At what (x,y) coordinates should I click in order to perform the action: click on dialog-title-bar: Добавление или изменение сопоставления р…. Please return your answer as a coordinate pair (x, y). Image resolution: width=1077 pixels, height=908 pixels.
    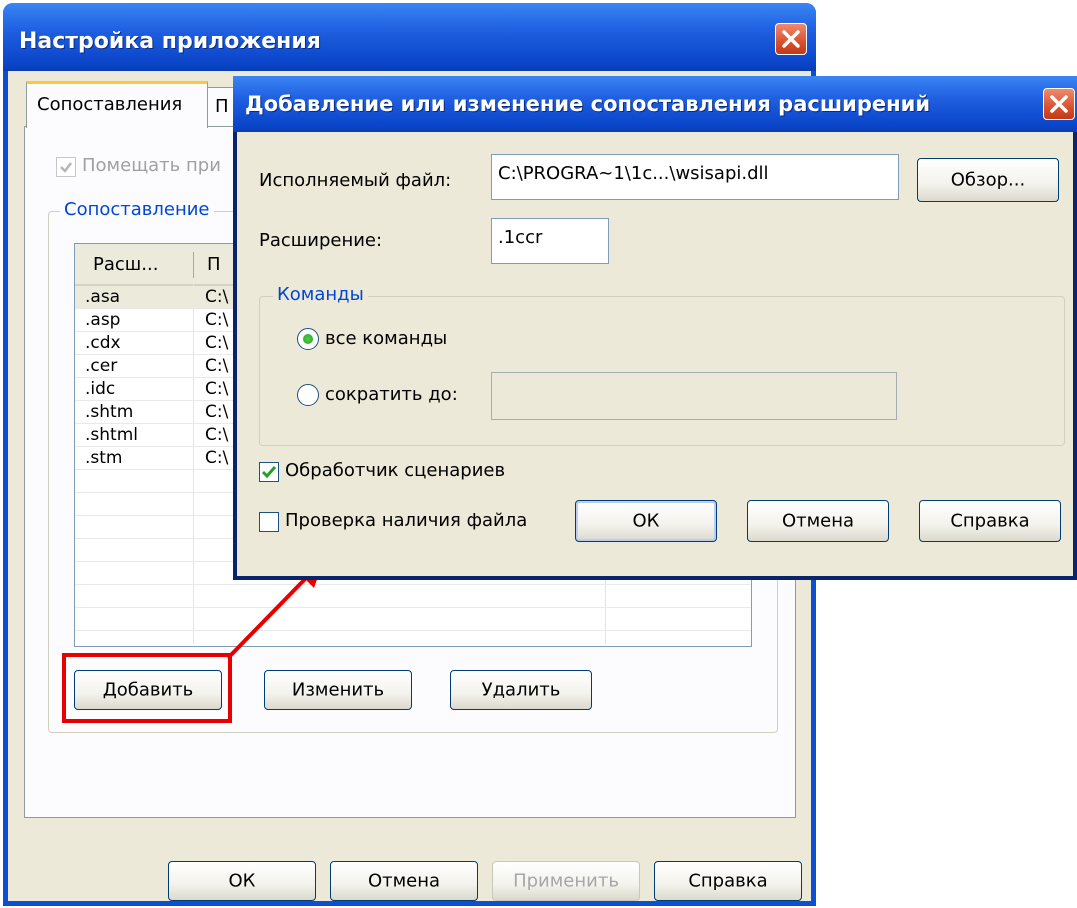
    Looking at the image, I should click on (655, 104).